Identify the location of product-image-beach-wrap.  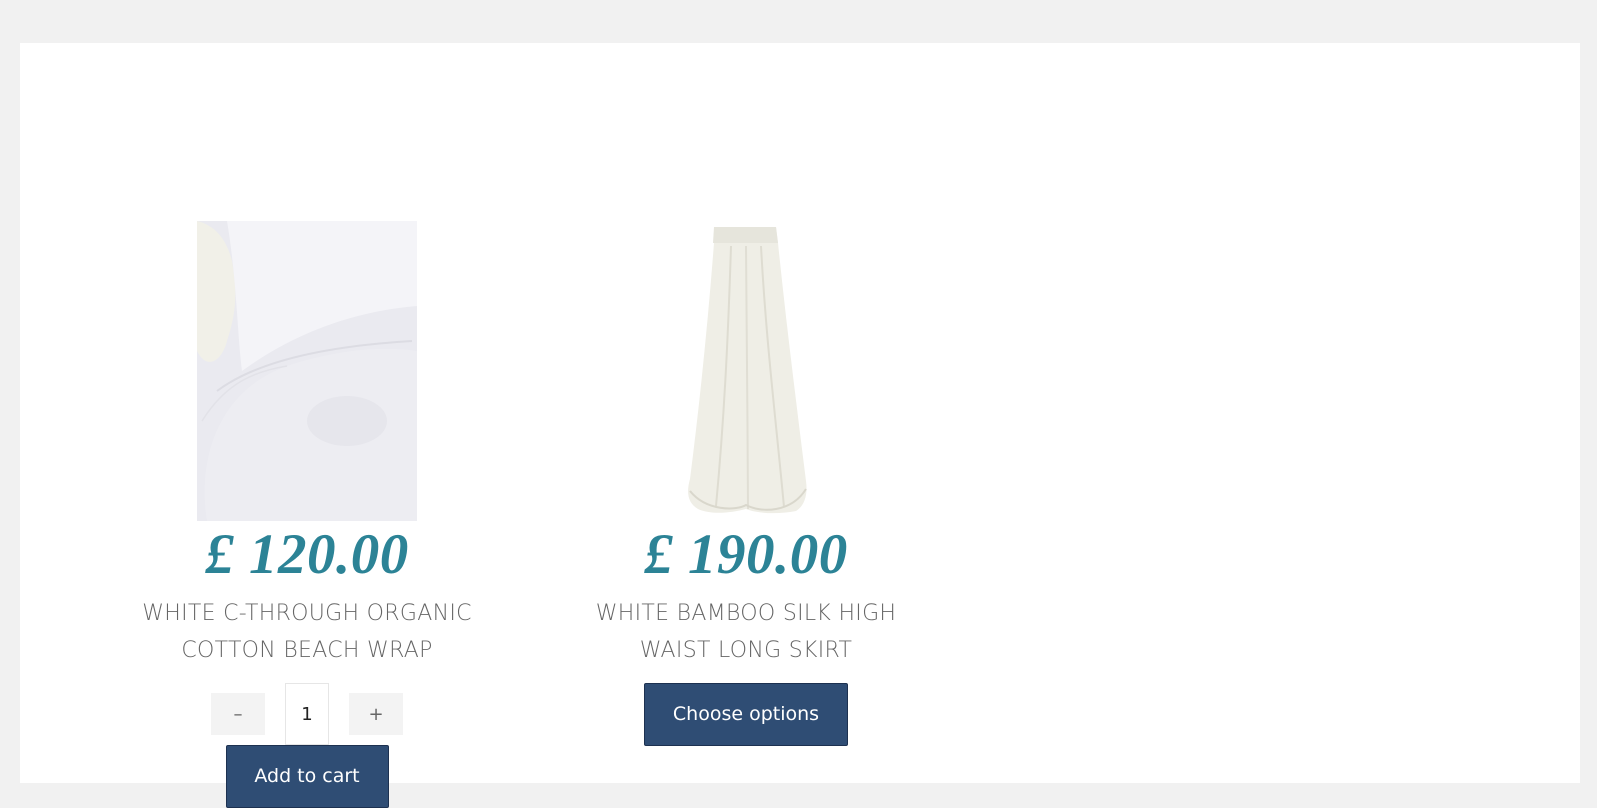
(307, 371).